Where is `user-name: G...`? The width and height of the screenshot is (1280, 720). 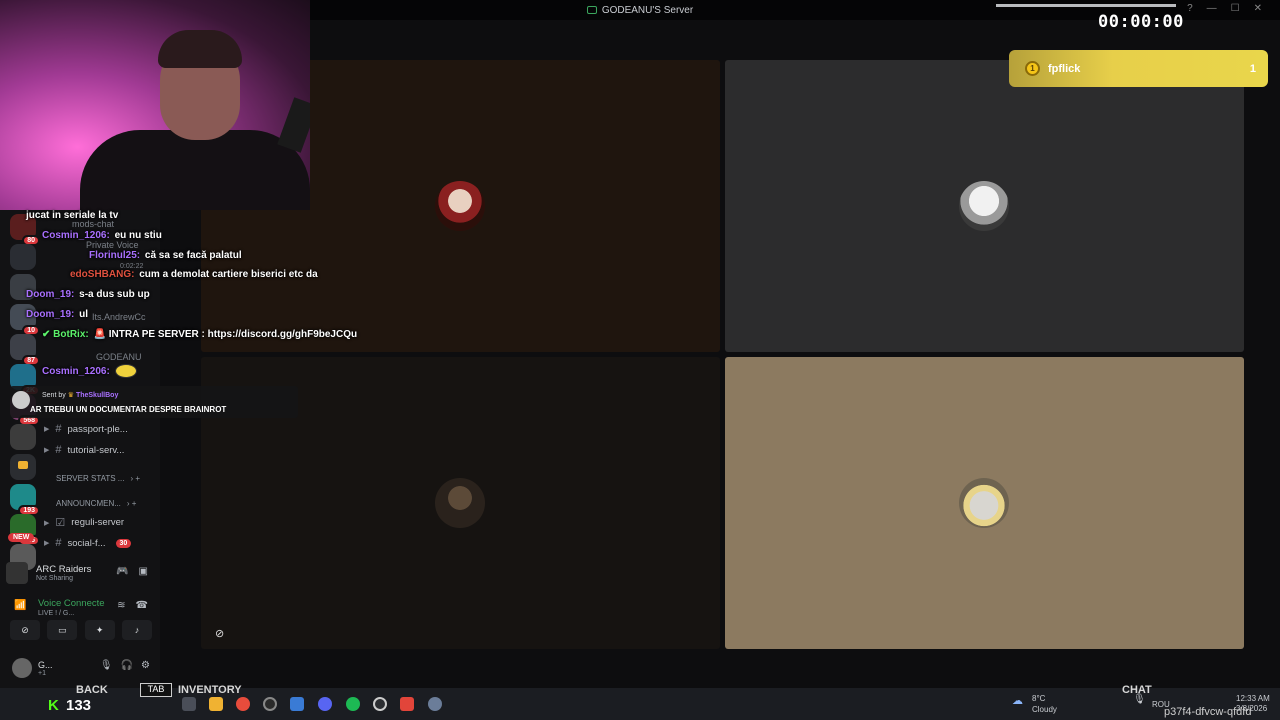 user-name: G... is located at coordinates (45, 664).